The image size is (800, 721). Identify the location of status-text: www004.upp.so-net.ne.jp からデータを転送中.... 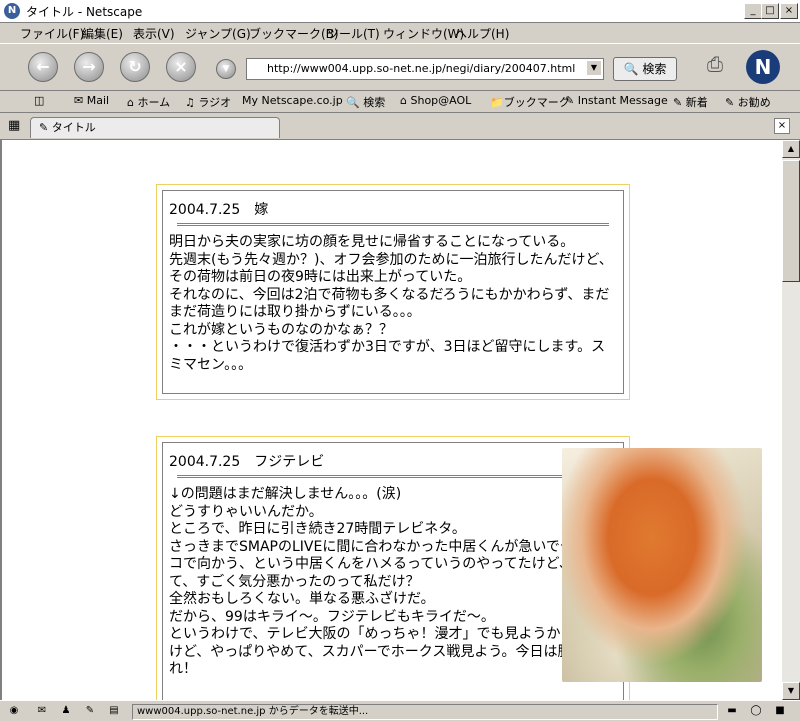
(425, 712).